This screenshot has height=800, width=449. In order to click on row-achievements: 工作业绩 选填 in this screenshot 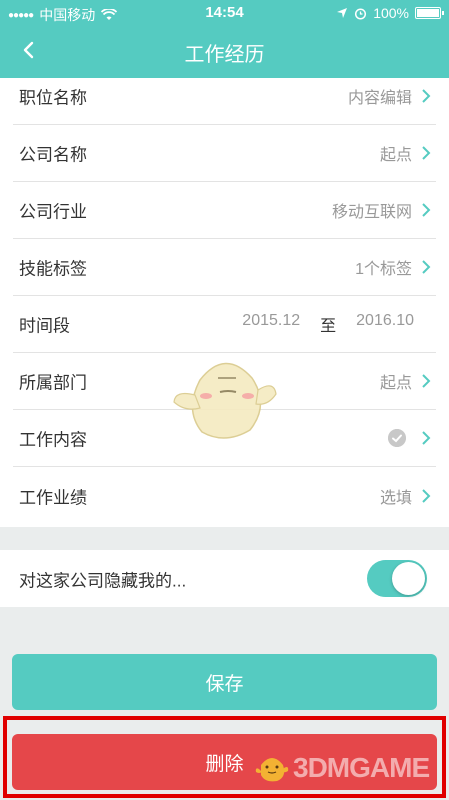, I will do `click(224, 495)`.